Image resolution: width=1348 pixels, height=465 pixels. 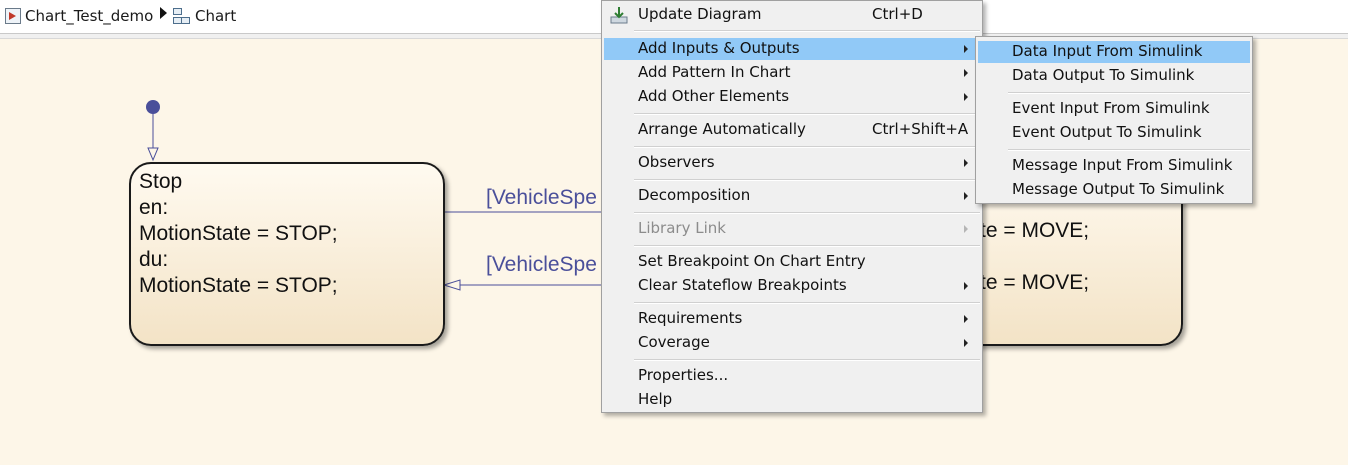 I want to click on menu-label: Requirements, so click(x=690, y=318).